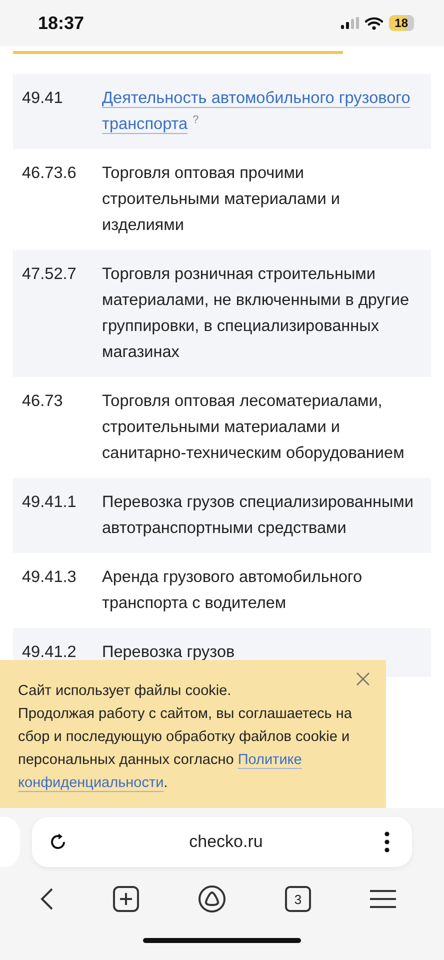 This screenshot has width=444, height=960. What do you see at coordinates (387, 842) in the screenshot?
I see `more-icon` at bounding box center [387, 842].